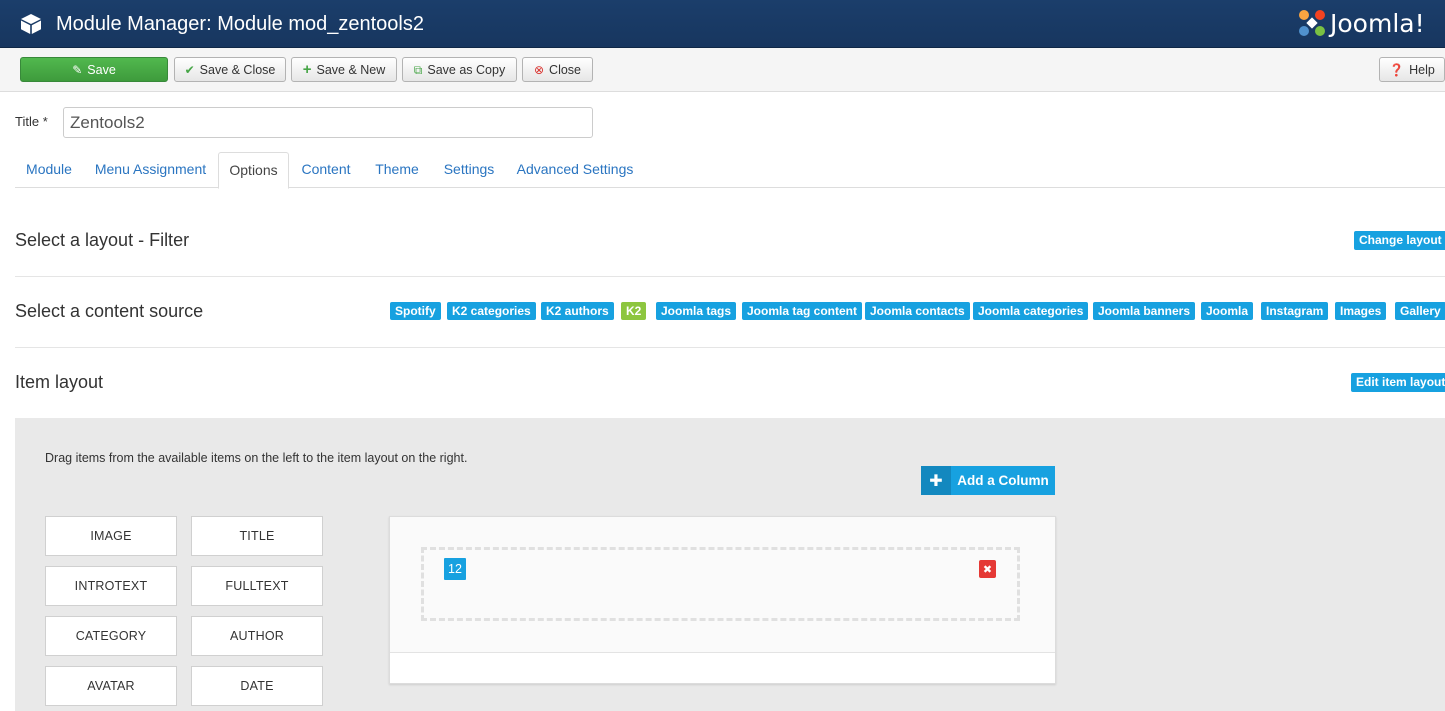 The image size is (1445, 711). What do you see at coordinates (418, 69) in the screenshot?
I see `copy-icon: ⧉` at bounding box center [418, 69].